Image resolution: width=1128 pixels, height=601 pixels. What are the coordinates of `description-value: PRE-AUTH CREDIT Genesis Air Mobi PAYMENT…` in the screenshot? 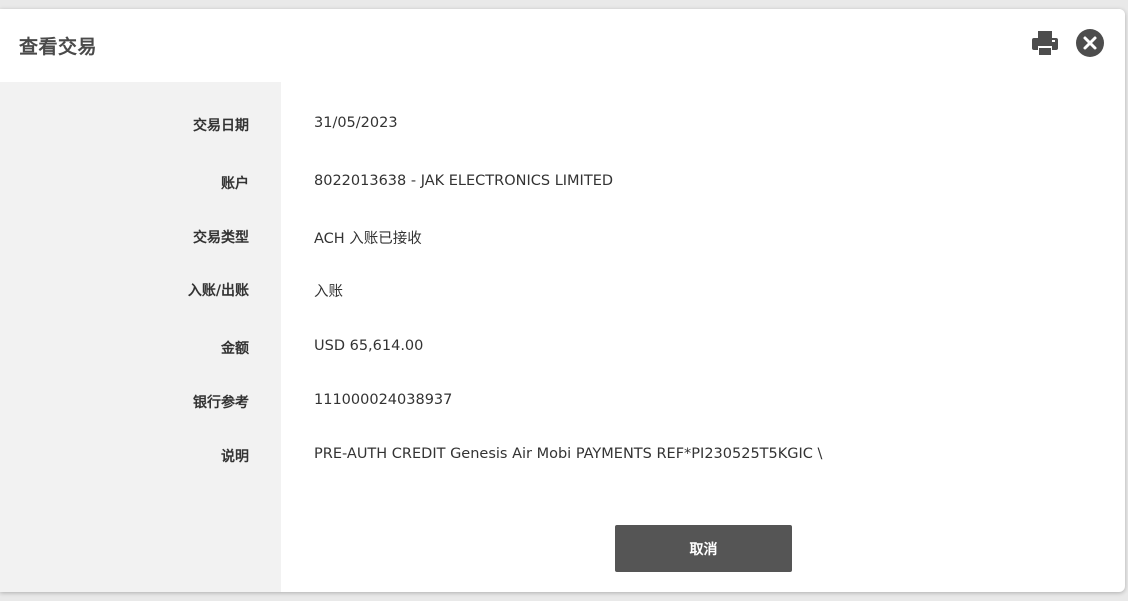 It's located at (568, 454).